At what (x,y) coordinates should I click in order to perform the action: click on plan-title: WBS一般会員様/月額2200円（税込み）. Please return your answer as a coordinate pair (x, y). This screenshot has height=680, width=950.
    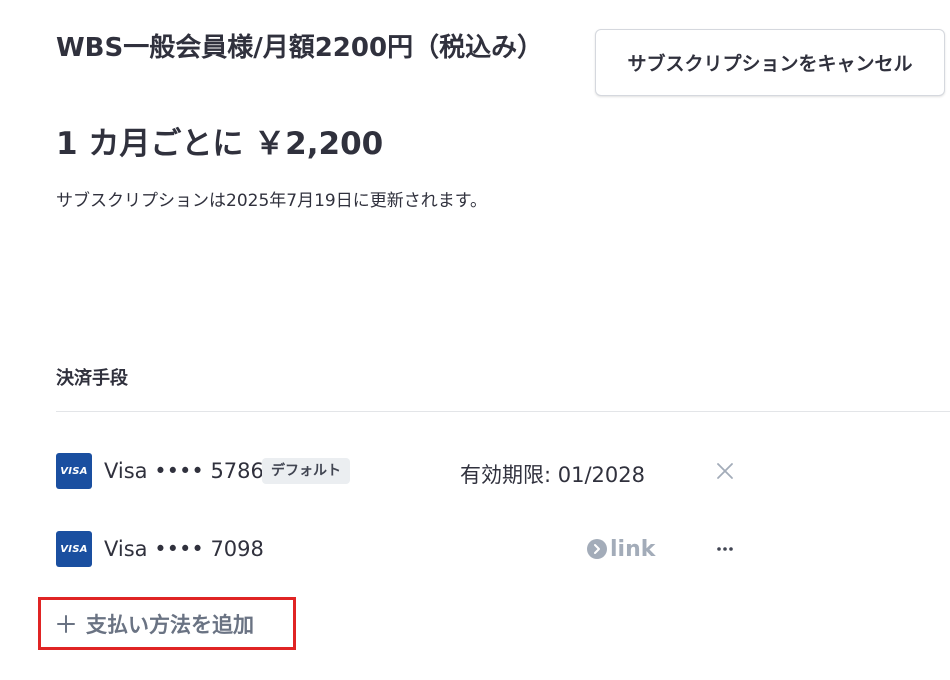
    Looking at the image, I should click on (300, 48).